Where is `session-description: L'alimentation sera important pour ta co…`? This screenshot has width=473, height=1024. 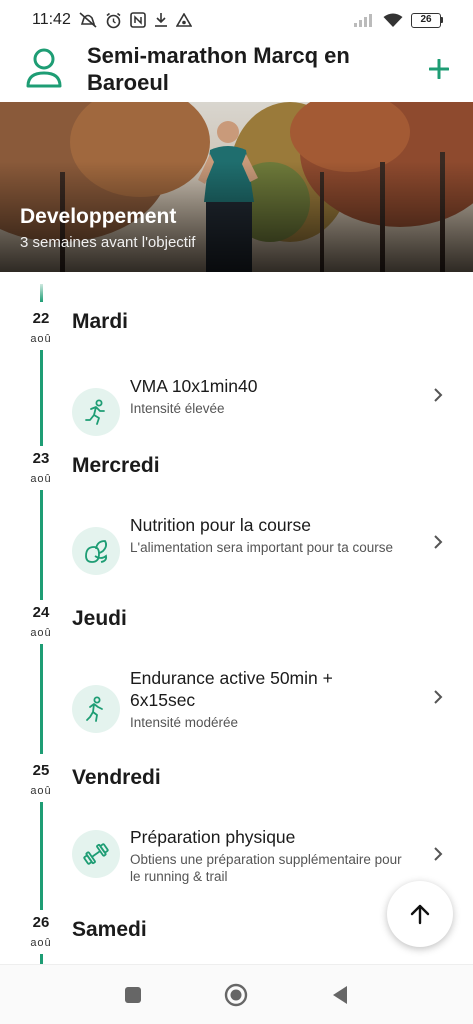 session-description: L'alimentation sera important pour ta co… is located at coordinates (261, 547).